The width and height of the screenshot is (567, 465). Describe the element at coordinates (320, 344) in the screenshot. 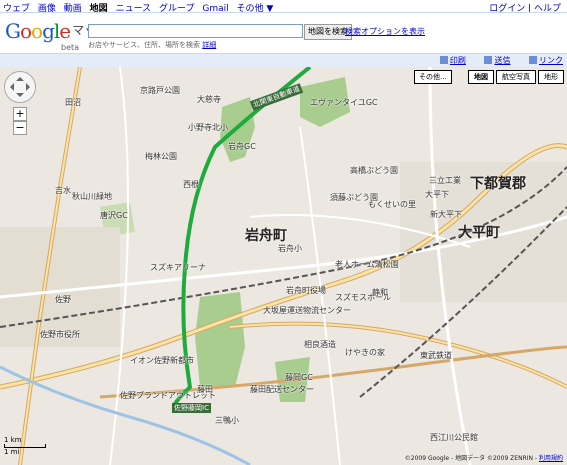

I see `map-label: 相良酒造` at that location.